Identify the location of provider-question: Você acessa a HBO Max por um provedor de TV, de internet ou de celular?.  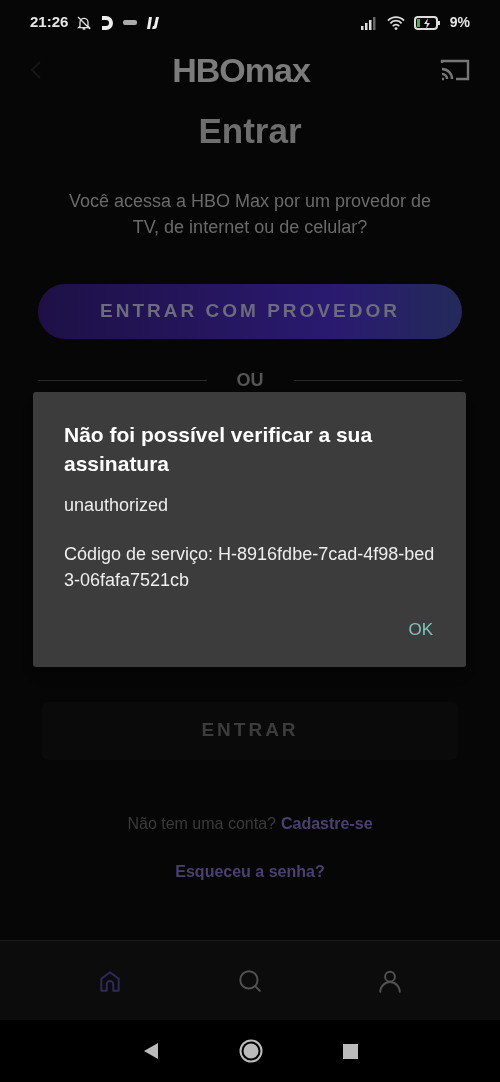
(250, 214).